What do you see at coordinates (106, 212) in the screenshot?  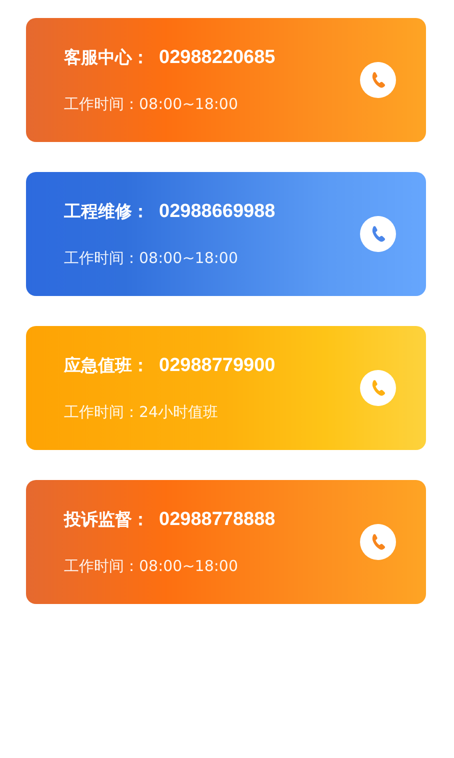 I see `contact-label: 工程维修：` at bounding box center [106, 212].